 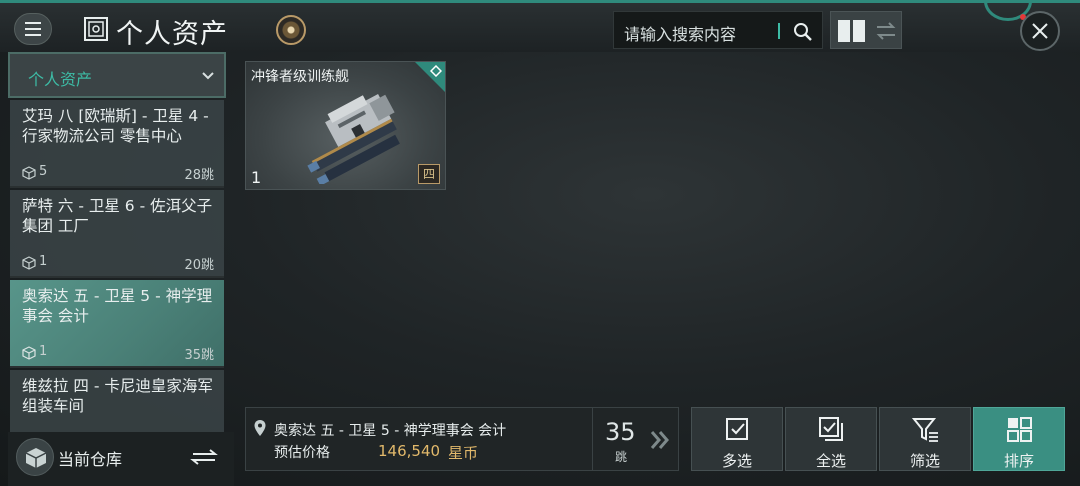 What do you see at coordinates (43, 171) in the screenshot?
I see `item-count: 5` at bounding box center [43, 171].